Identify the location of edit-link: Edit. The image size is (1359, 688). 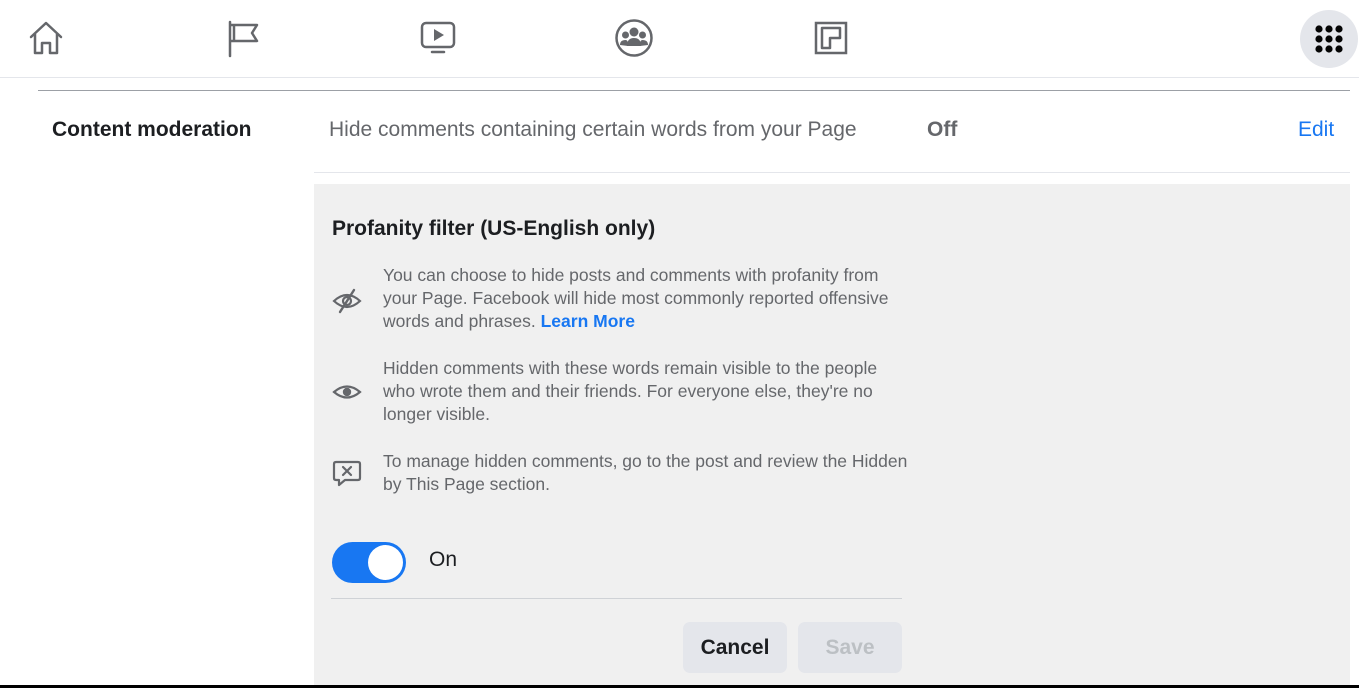
(1316, 130).